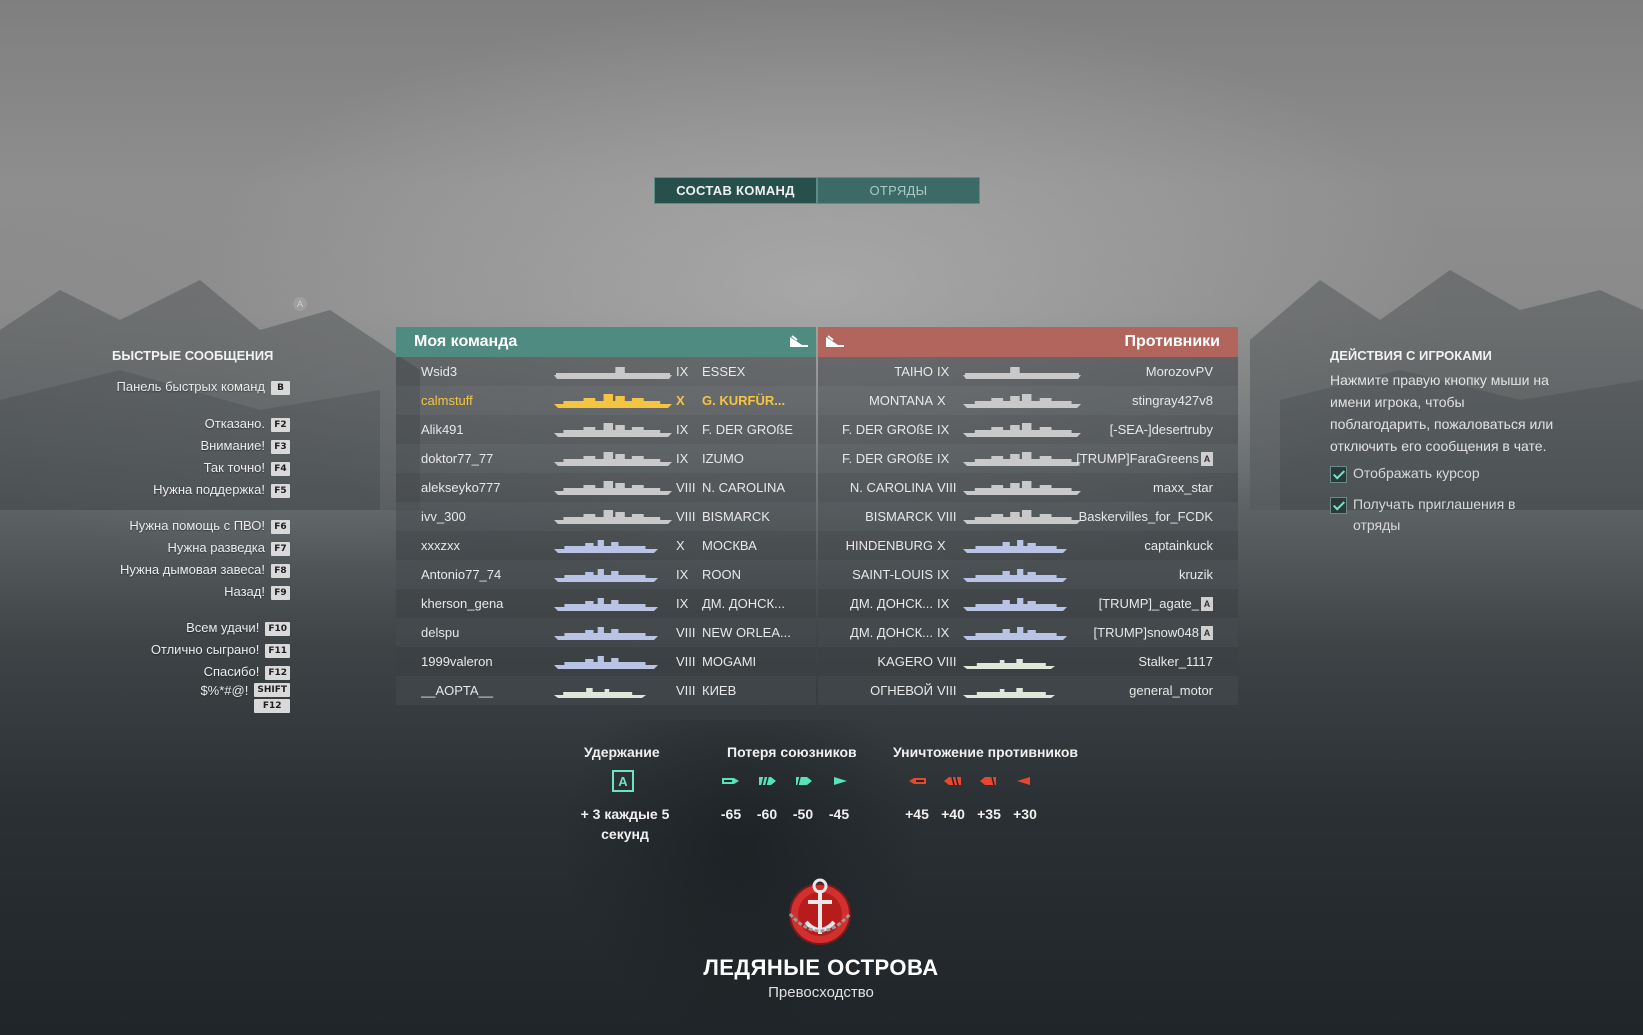 The width and height of the screenshot is (1643, 1035). I want to click on team-row: HINDENBURG Xcaptainkuck, so click(1028, 545).